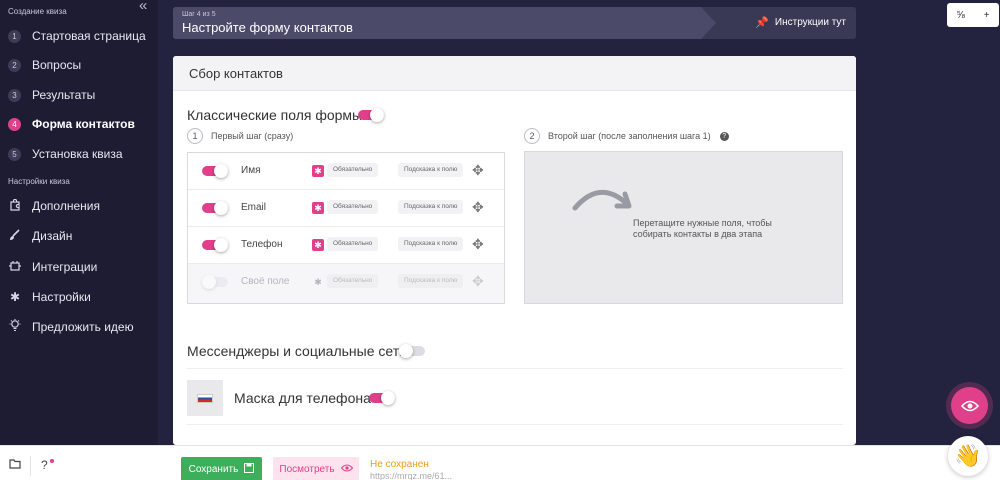 The image size is (1000, 480). What do you see at coordinates (14, 95) in the screenshot?
I see `step-number: 3` at bounding box center [14, 95].